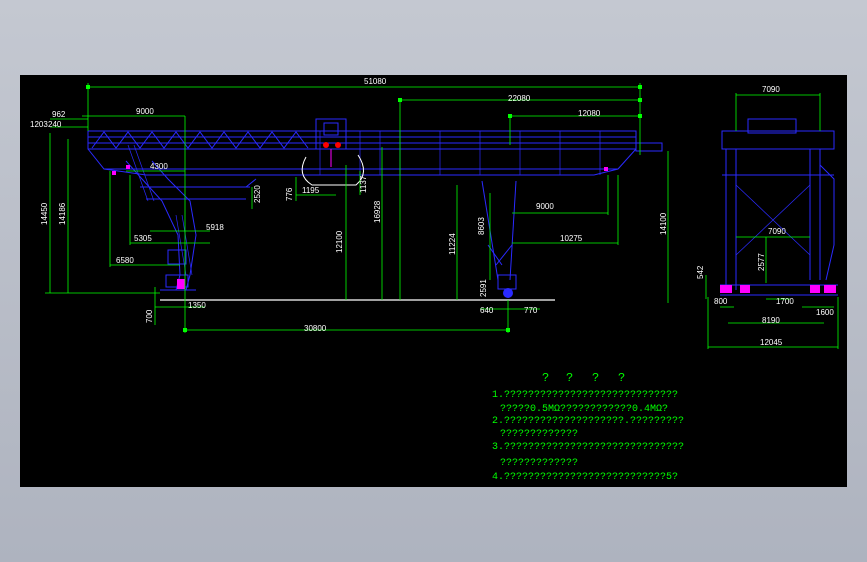  I want to click on dim-1350: 1350, so click(197, 305).